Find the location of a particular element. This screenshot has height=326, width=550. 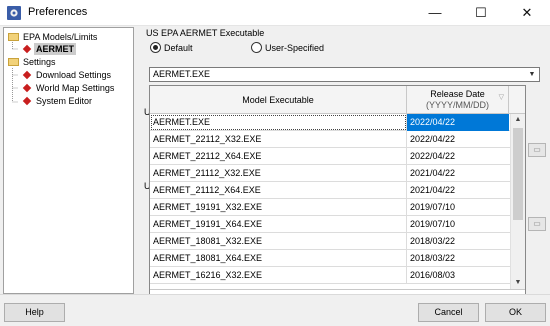

table-row: AERMET_19191_X64.EXE 2019/07/10 is located at coordinates (330, 224).